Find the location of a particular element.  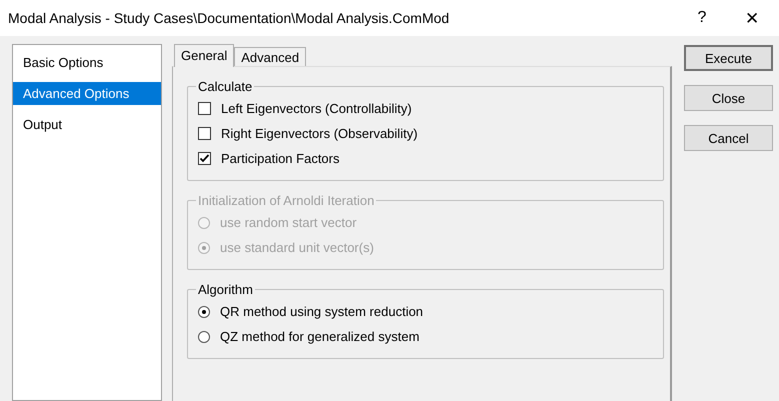

window-title: Modal Analysis - Study Cases\Documentation\Modal Analysis.ComMod is located at coordinates (229, 18).